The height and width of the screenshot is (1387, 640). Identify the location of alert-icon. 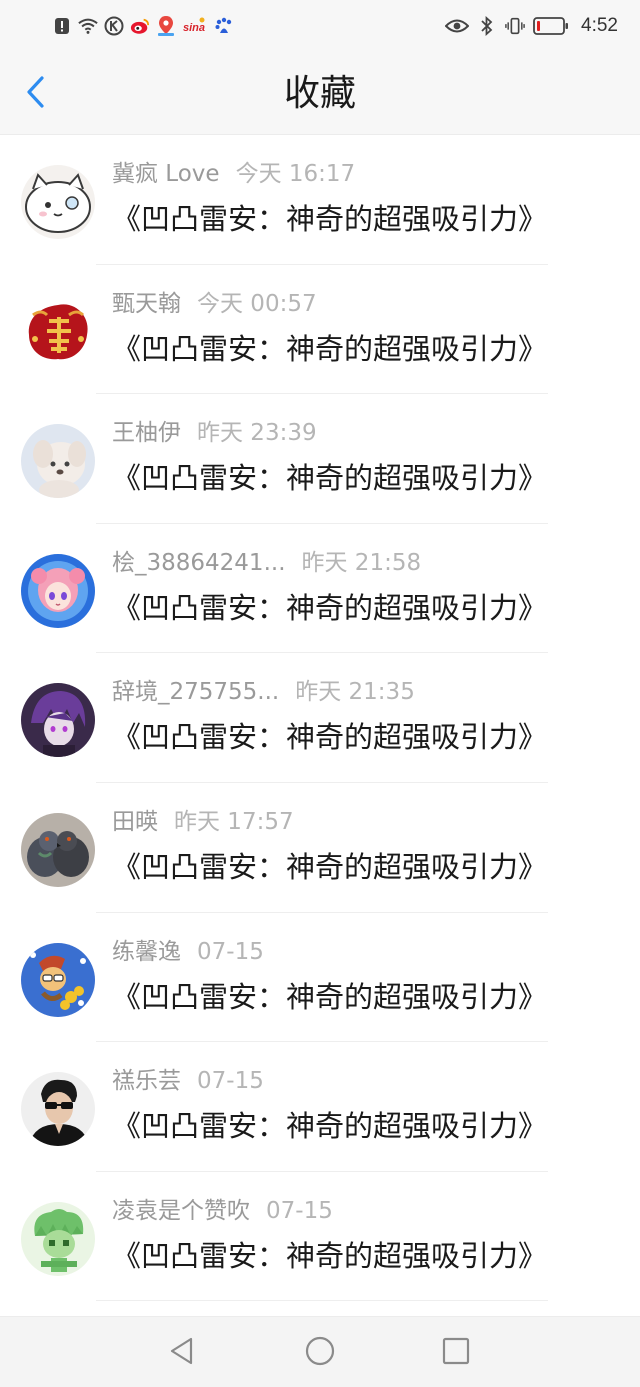
(62, 26).